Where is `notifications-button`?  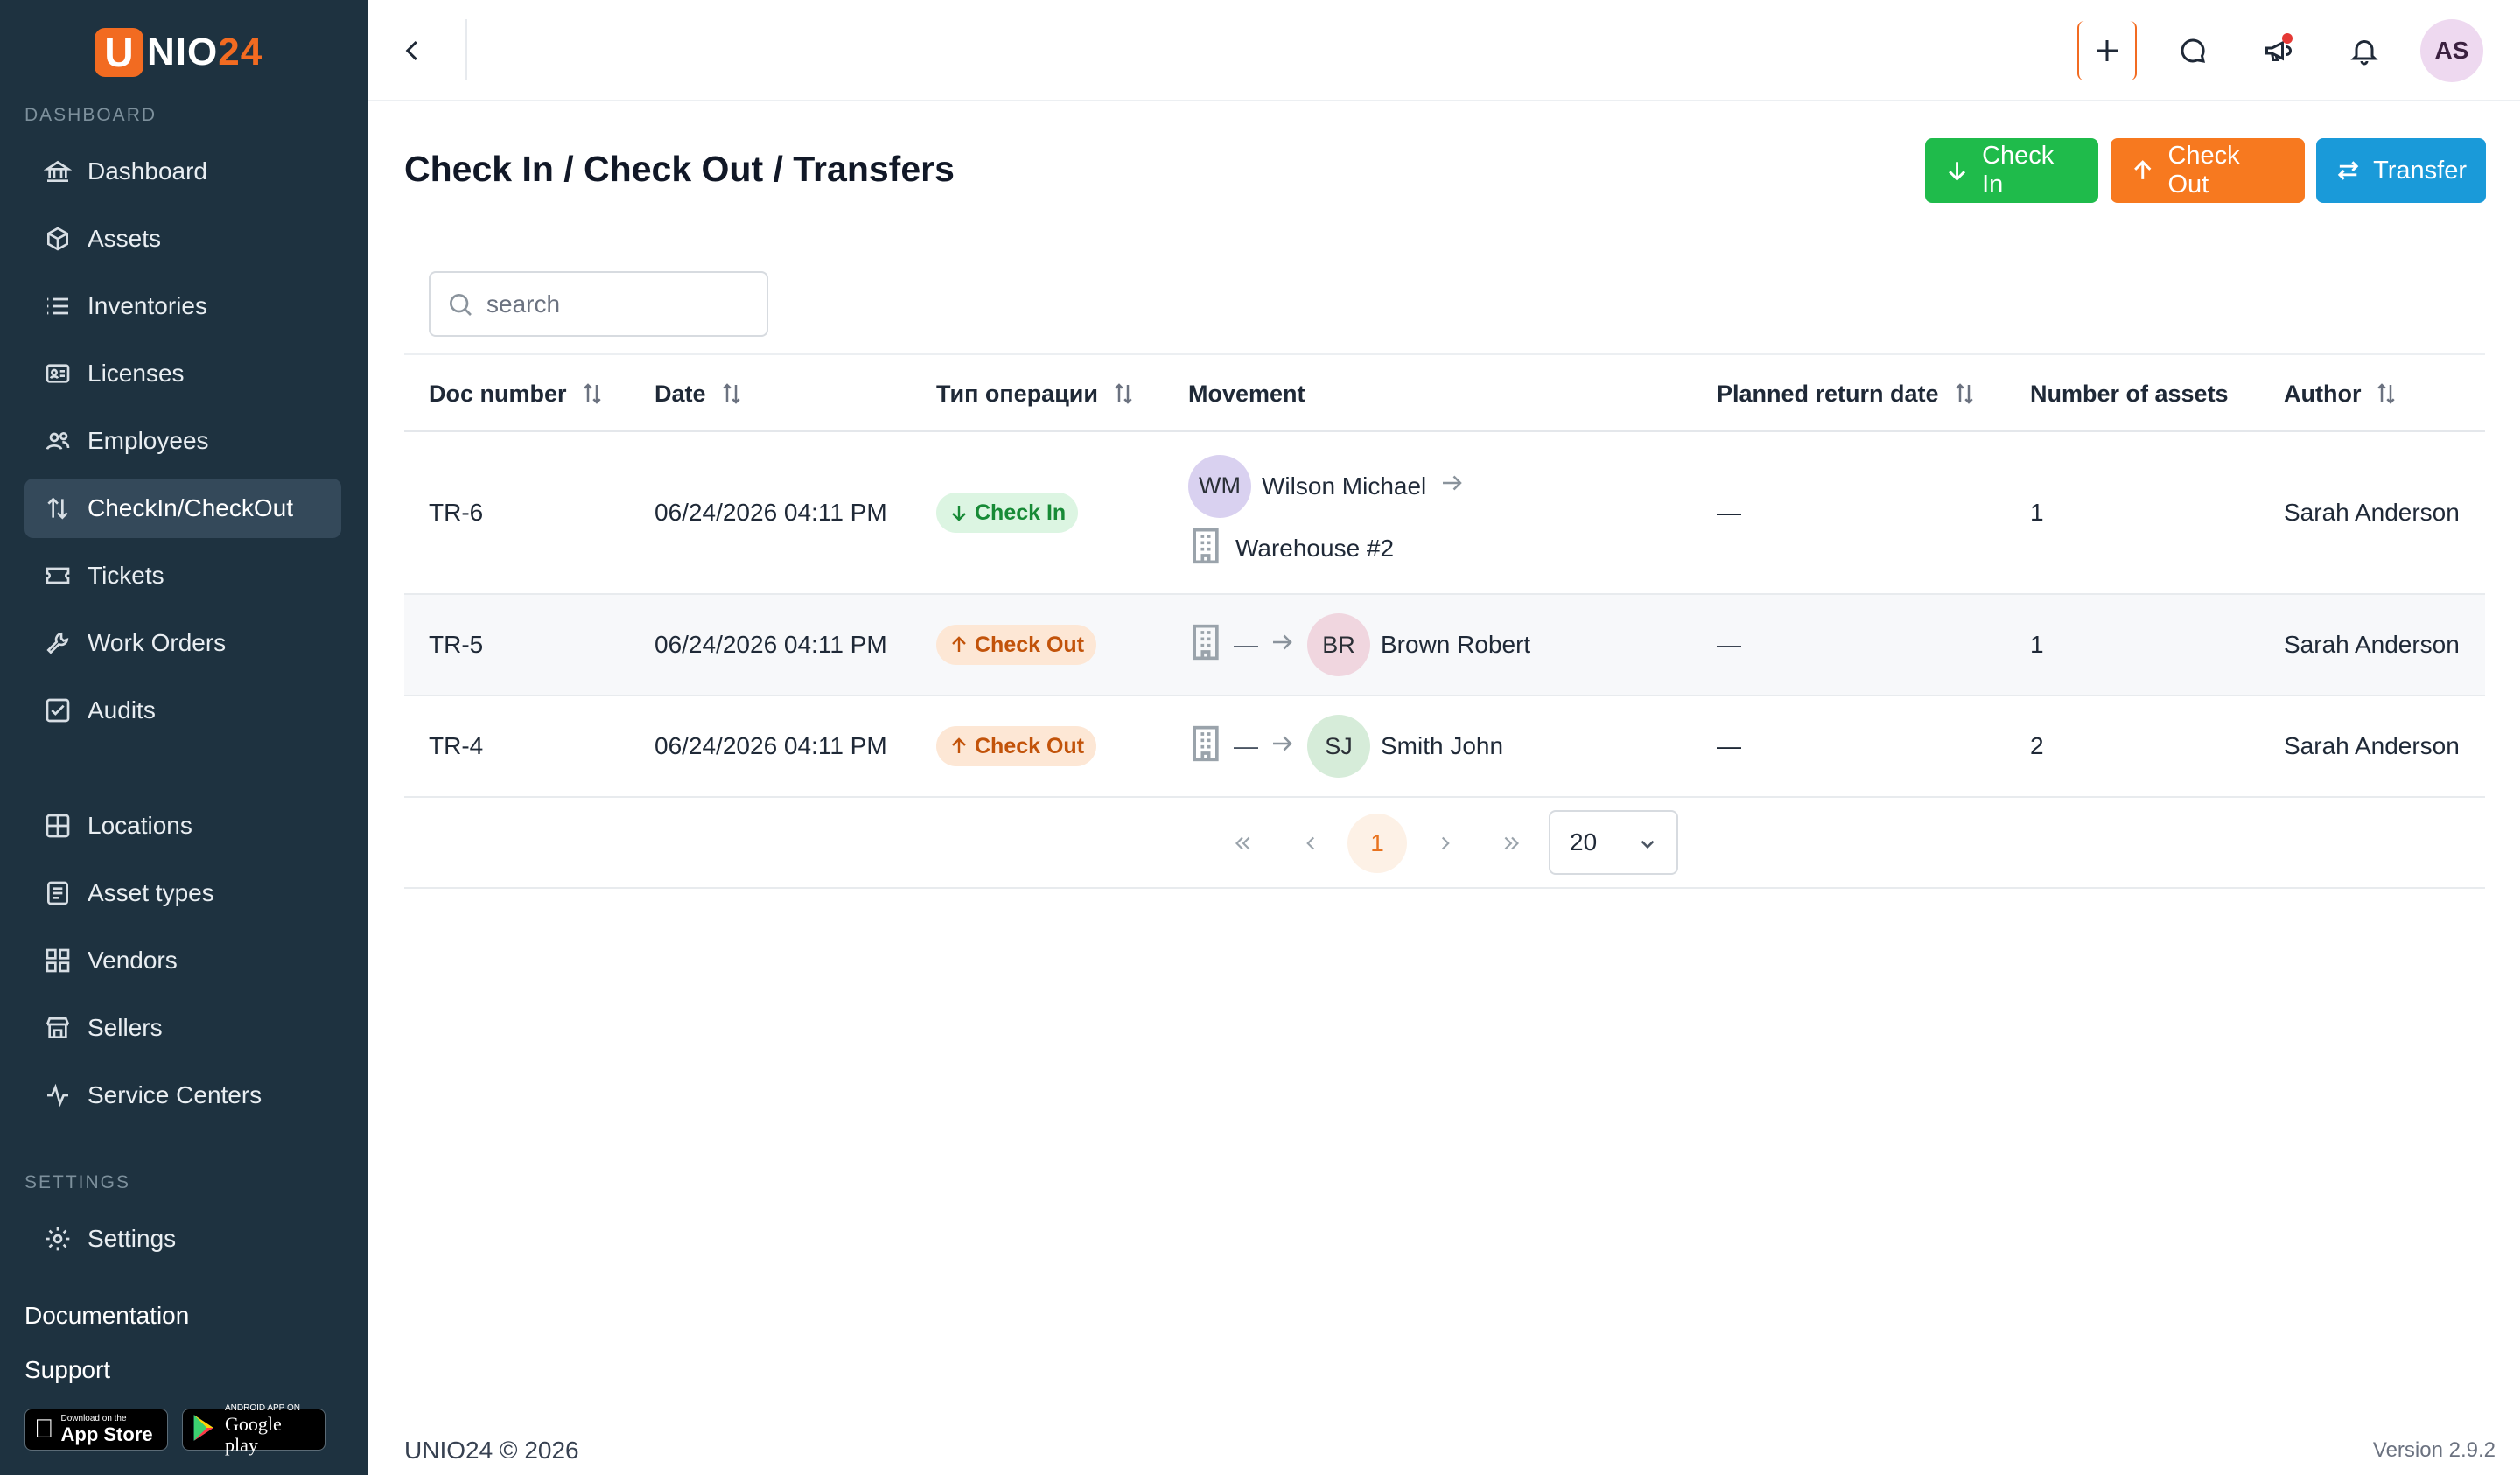
notifications-button is located at coordinates (2364, 50).